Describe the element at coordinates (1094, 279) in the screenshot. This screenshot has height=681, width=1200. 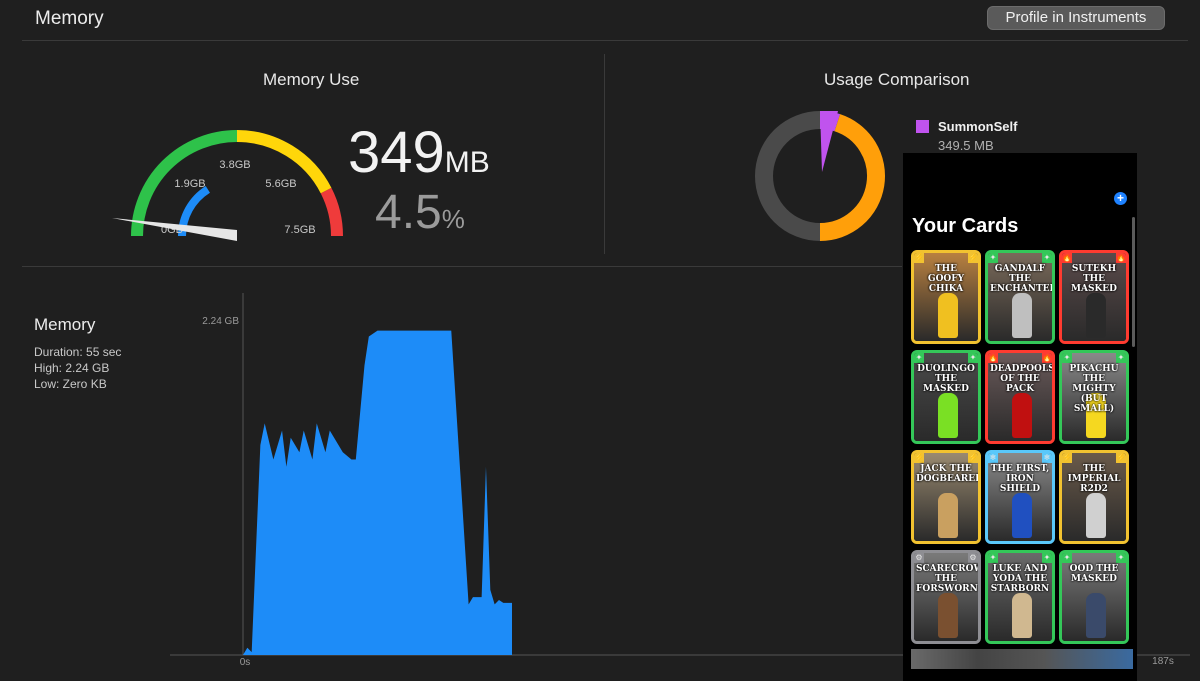
I see `card-title: SUTEKH THE MASKED` at that location.